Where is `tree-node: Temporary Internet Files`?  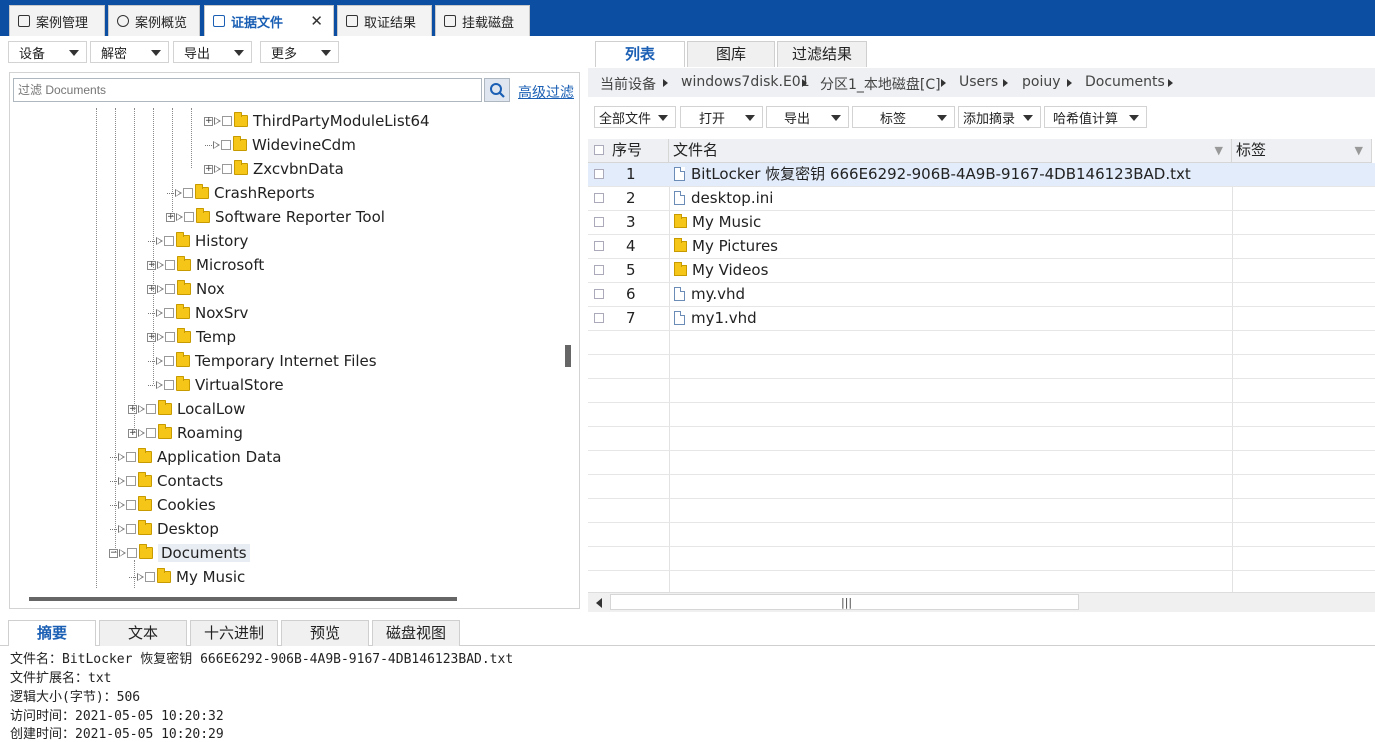
tree-node: Temporary Internet Files is located at coordinates (262, 361).